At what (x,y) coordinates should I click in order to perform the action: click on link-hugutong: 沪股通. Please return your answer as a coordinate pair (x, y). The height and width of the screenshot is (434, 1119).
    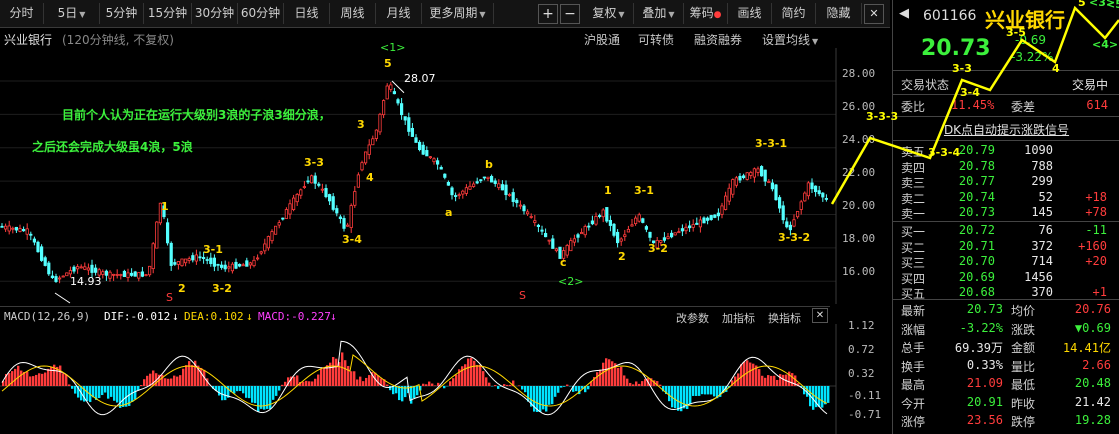
    Looking at the image, I should click on (602, 39).